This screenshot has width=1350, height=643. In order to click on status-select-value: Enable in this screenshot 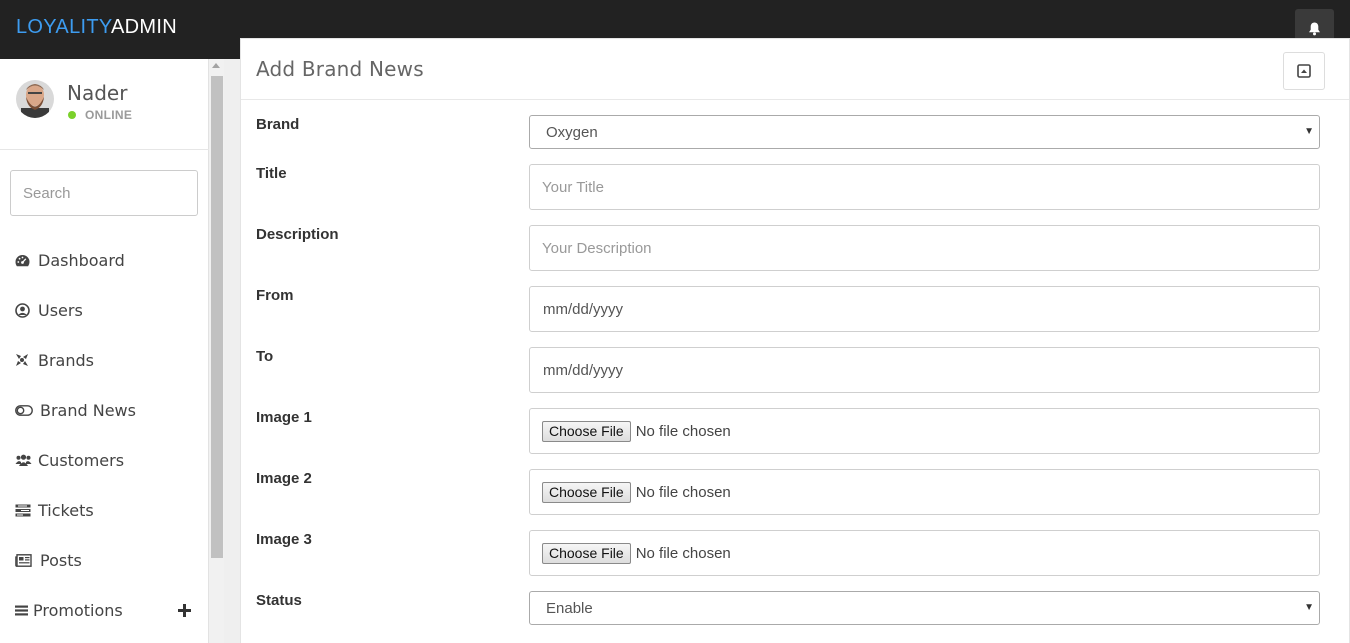, I will do `click(569, 608)`.